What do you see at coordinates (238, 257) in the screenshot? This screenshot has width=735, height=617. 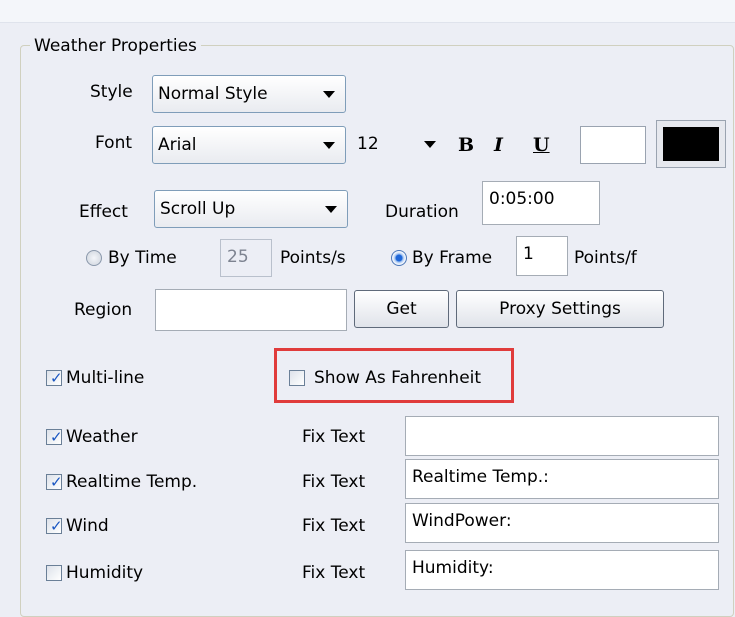 I see `by-time-value: 25` at bounding box center [238, 257].